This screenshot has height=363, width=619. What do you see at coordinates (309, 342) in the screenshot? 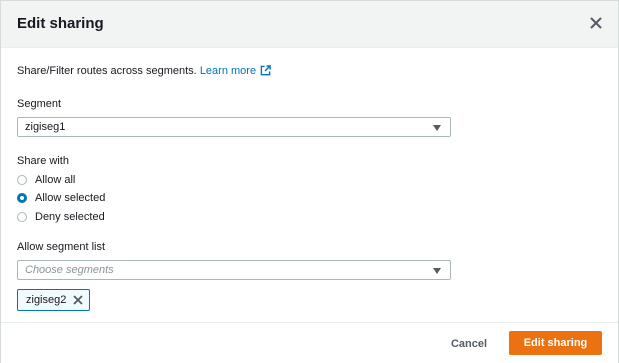
I see `modal-footer: Cancel Edit sharing` at bounding box center [309, 342].